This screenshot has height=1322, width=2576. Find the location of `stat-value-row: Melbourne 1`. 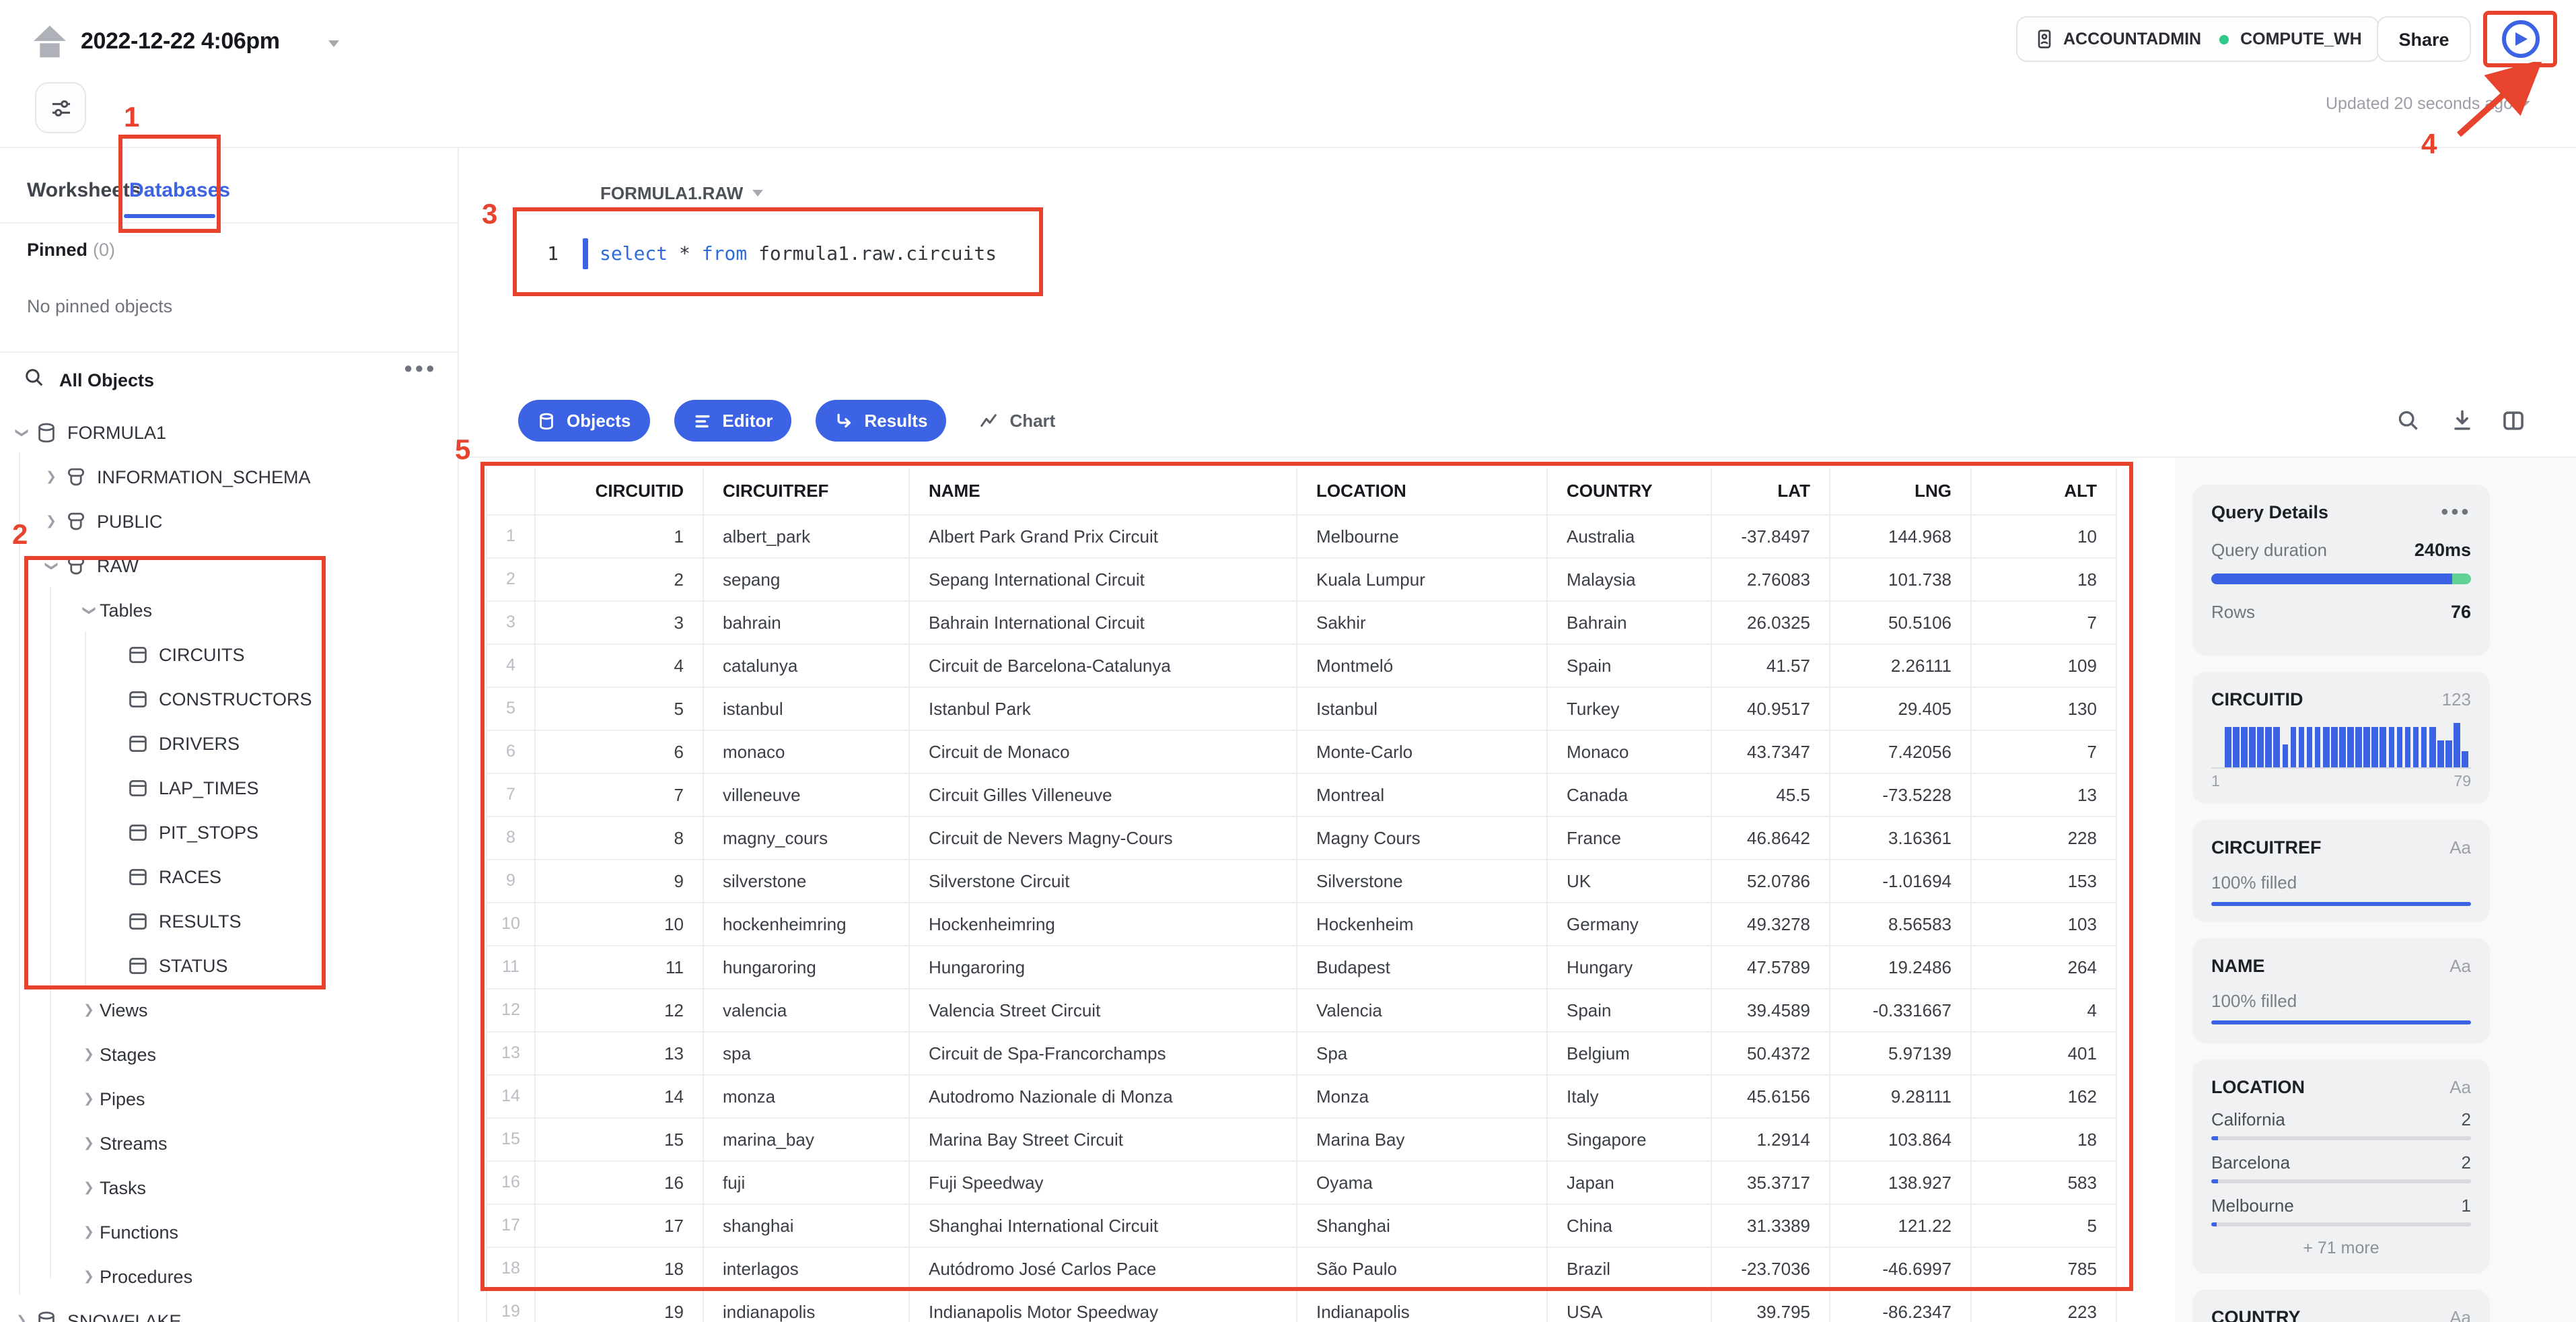

stat-value-row: Melbourne 1 is located at coordinates (2341, 1210).